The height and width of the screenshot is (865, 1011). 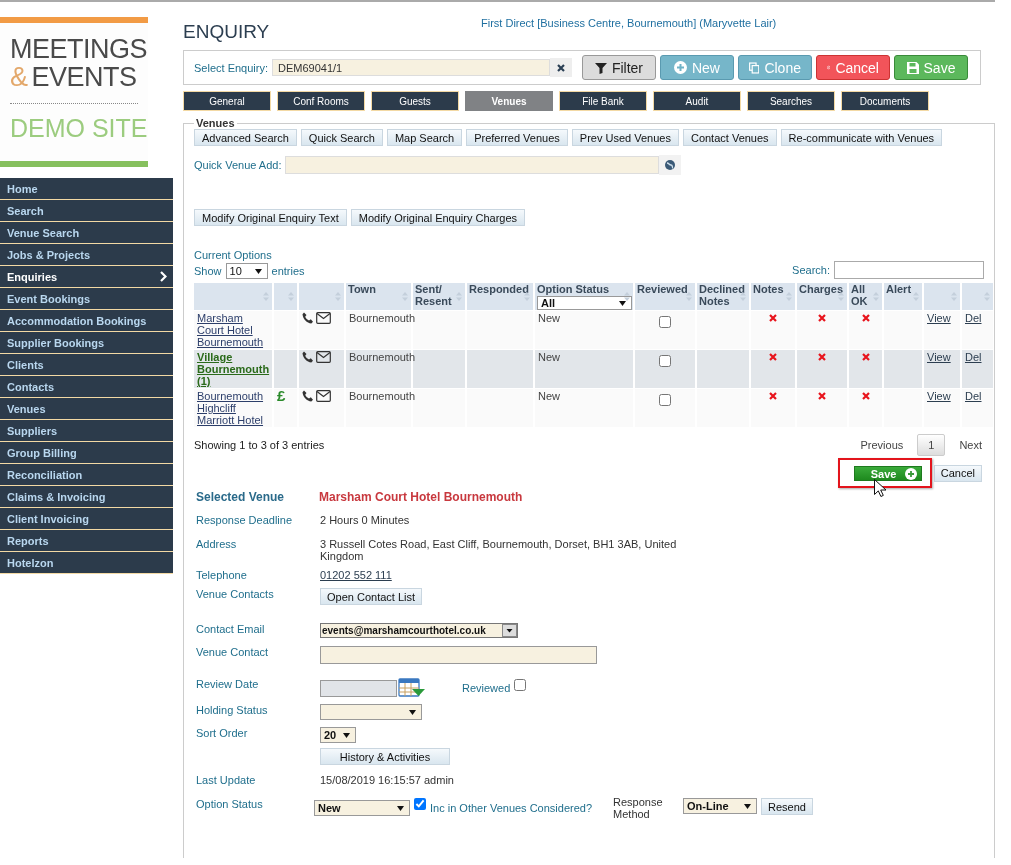 What do you see at coordinates (86, 233) in the screenshot?
I see `sidebar-item: Venue Search` at bounding box center [86, 233].